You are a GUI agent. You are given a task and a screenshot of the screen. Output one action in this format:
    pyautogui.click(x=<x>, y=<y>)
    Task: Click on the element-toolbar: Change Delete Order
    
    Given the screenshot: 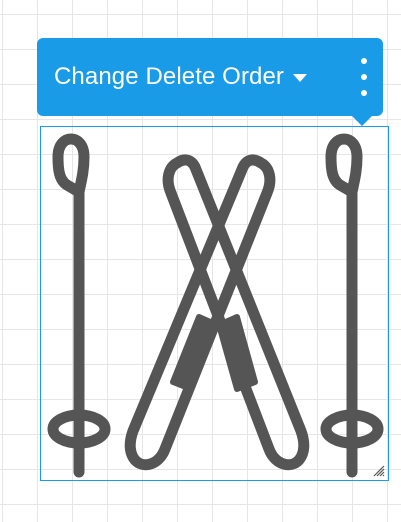 What is the action you would take?
    pyautogui.click(x=210, y=82)
    